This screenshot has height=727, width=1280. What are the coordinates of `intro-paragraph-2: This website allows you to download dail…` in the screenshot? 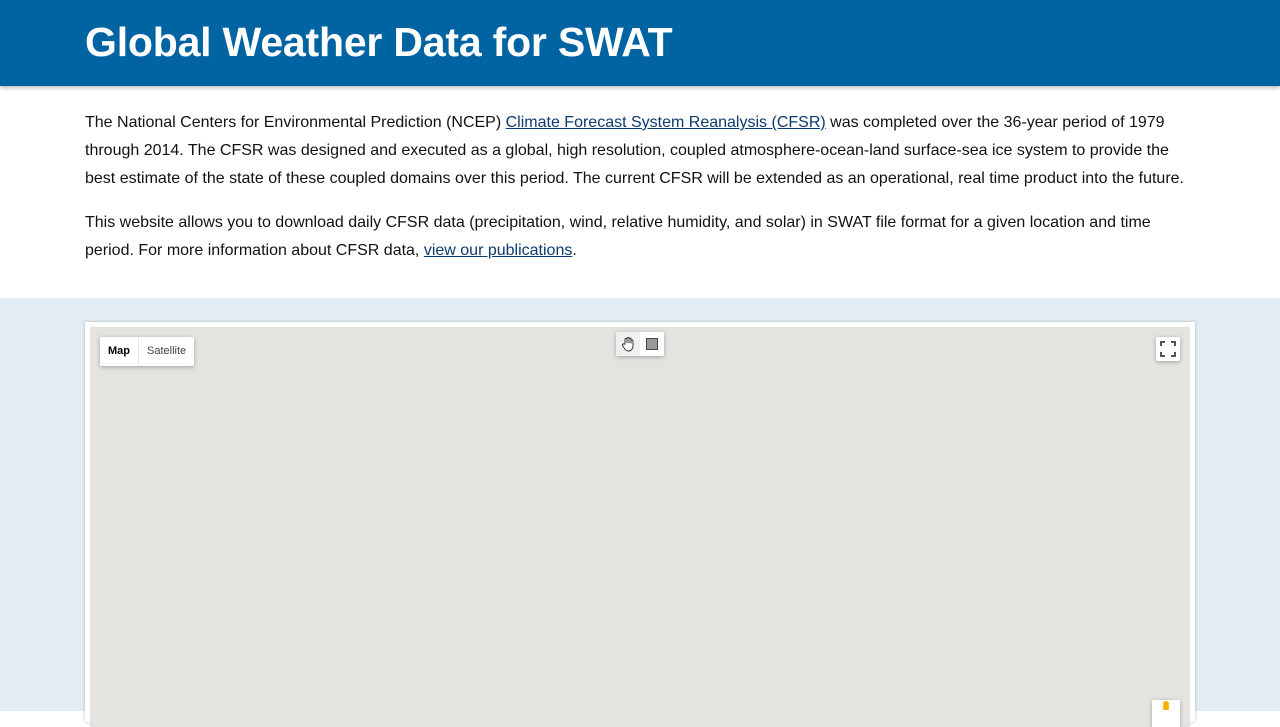 It's located at (642, 237).